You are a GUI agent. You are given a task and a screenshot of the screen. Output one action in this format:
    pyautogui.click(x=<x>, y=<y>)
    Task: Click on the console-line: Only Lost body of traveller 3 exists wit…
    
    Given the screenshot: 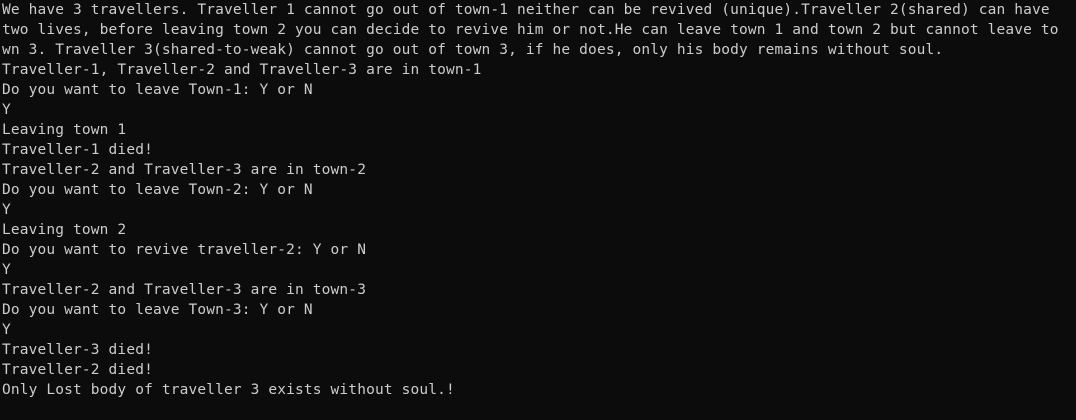 What is the action you would take?
    pyautogui.click(x=228, y=390)
    